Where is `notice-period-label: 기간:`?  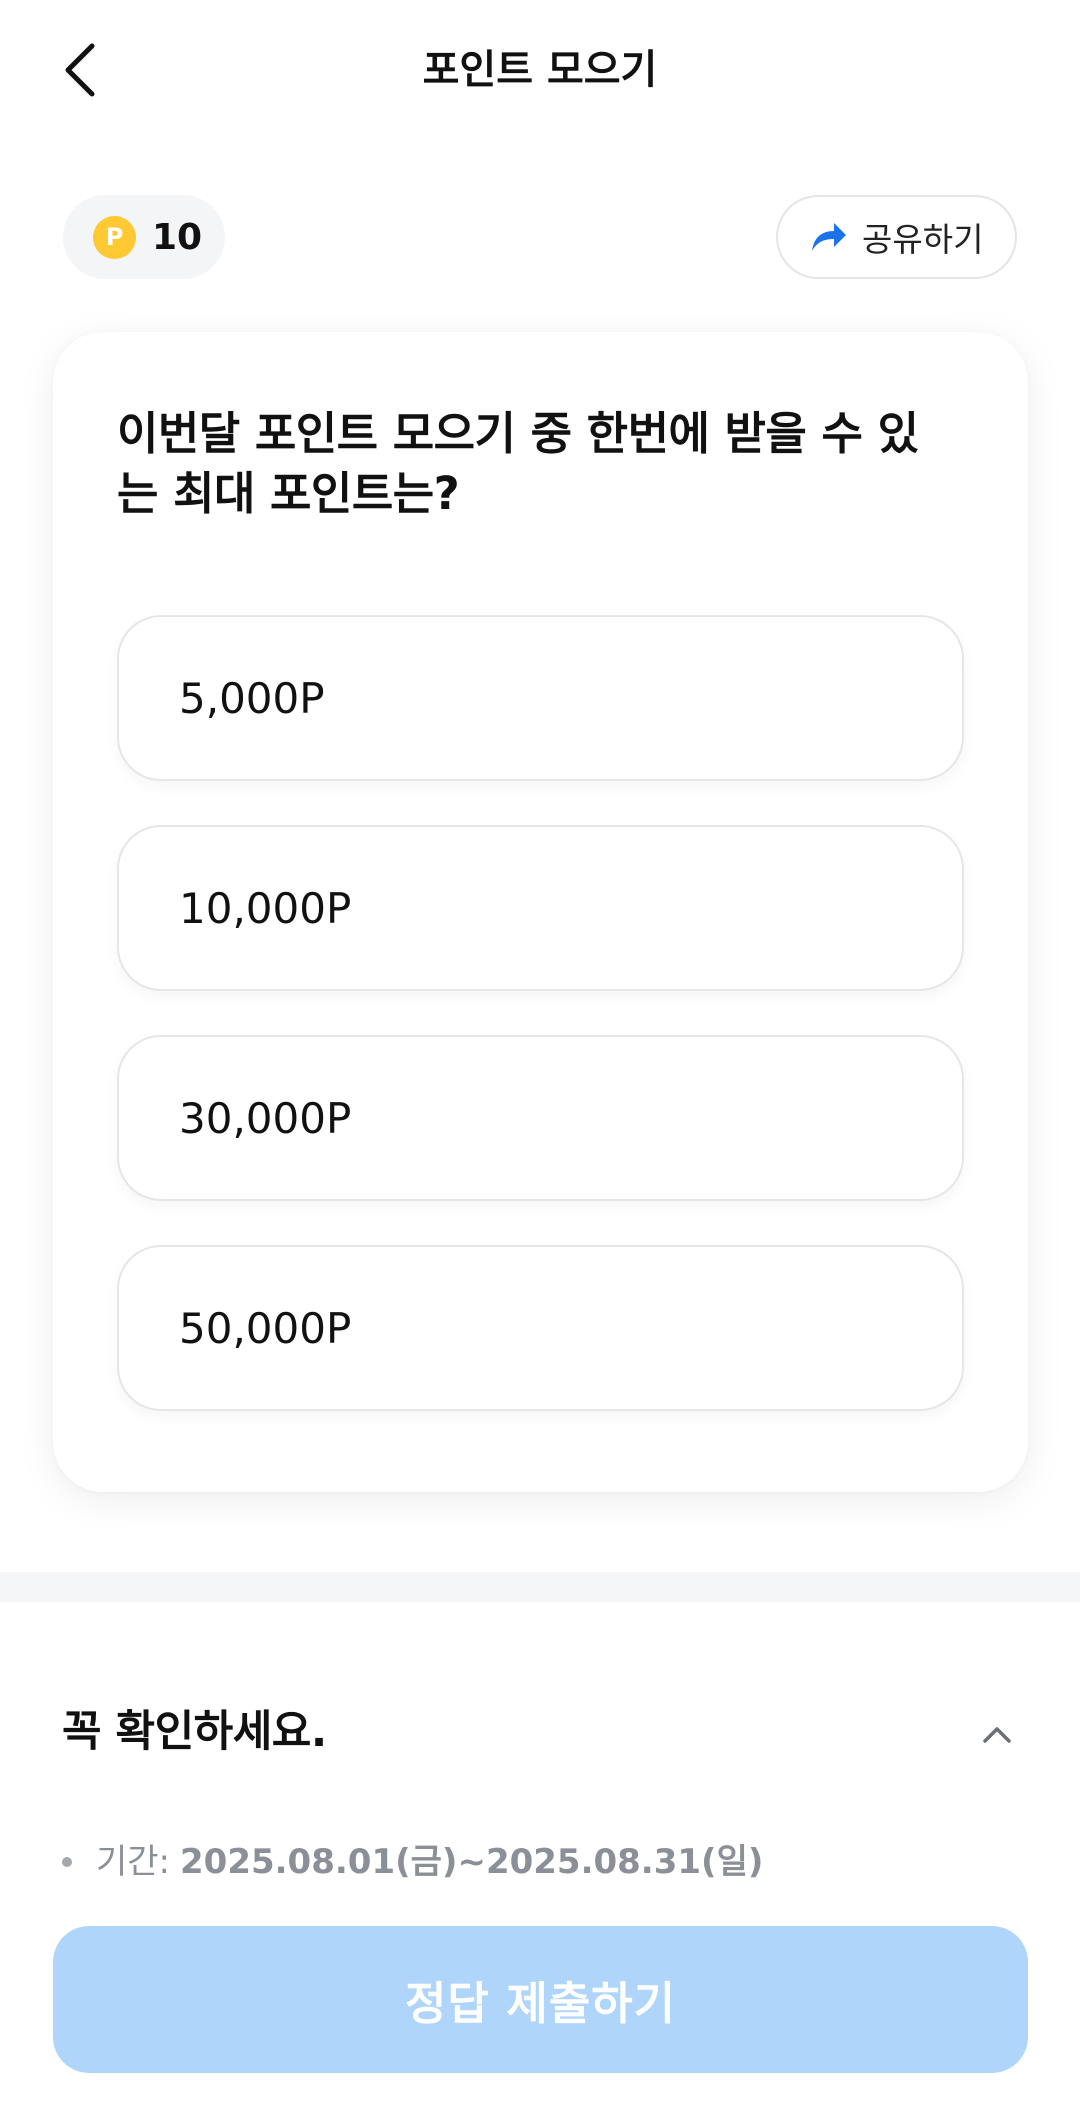 notice-period-label: 기간: is located at coordinates (133, 1862).